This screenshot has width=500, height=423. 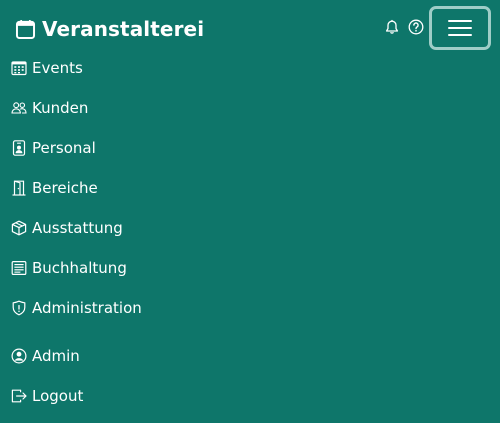 What do you see at coordinates (19, 148) in the screenshot?
I see `person-badge-icon` at bounding box center [19, 148].